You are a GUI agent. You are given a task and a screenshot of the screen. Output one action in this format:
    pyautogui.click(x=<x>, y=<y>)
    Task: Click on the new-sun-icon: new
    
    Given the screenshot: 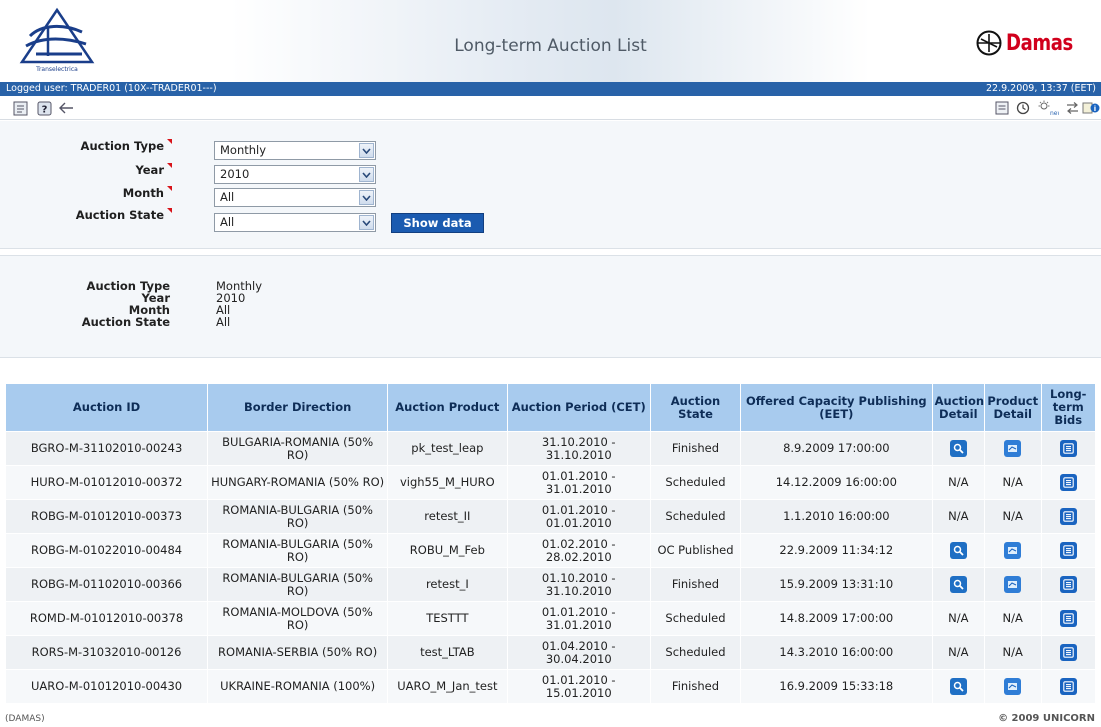 What is the action you would take?
    pyautogui.click(x=1048, y=108)
    